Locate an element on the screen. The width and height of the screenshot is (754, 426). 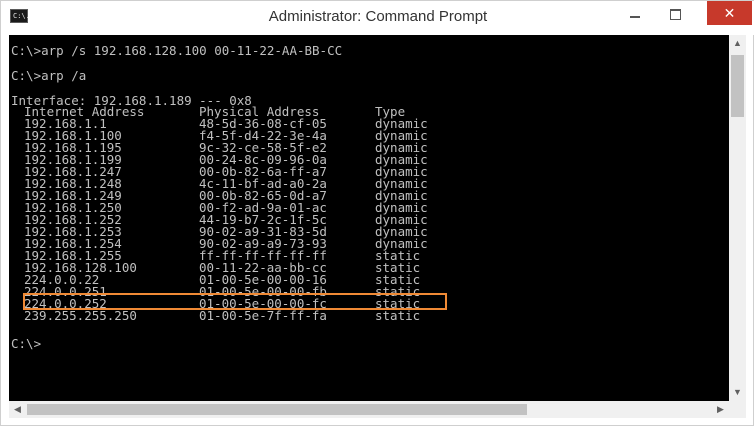
minimize-icon is located at coordinates (635, 17).